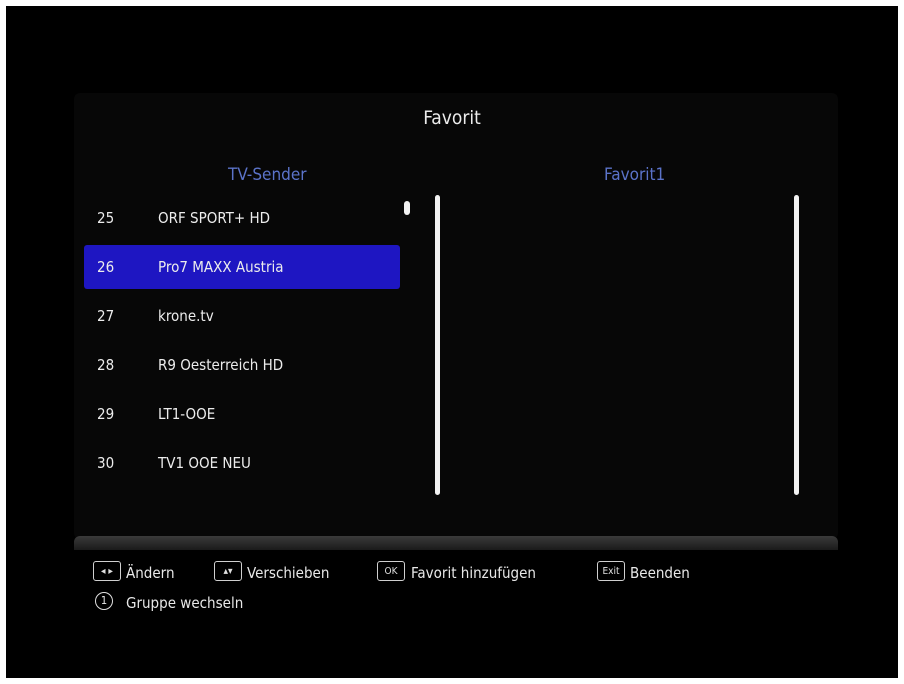 The width and height of the screenshot is (904, 684). Describe the element at coordinates (228, 571) in the screenshot. I see `up-down-key-icon: ▴▾` at that location.